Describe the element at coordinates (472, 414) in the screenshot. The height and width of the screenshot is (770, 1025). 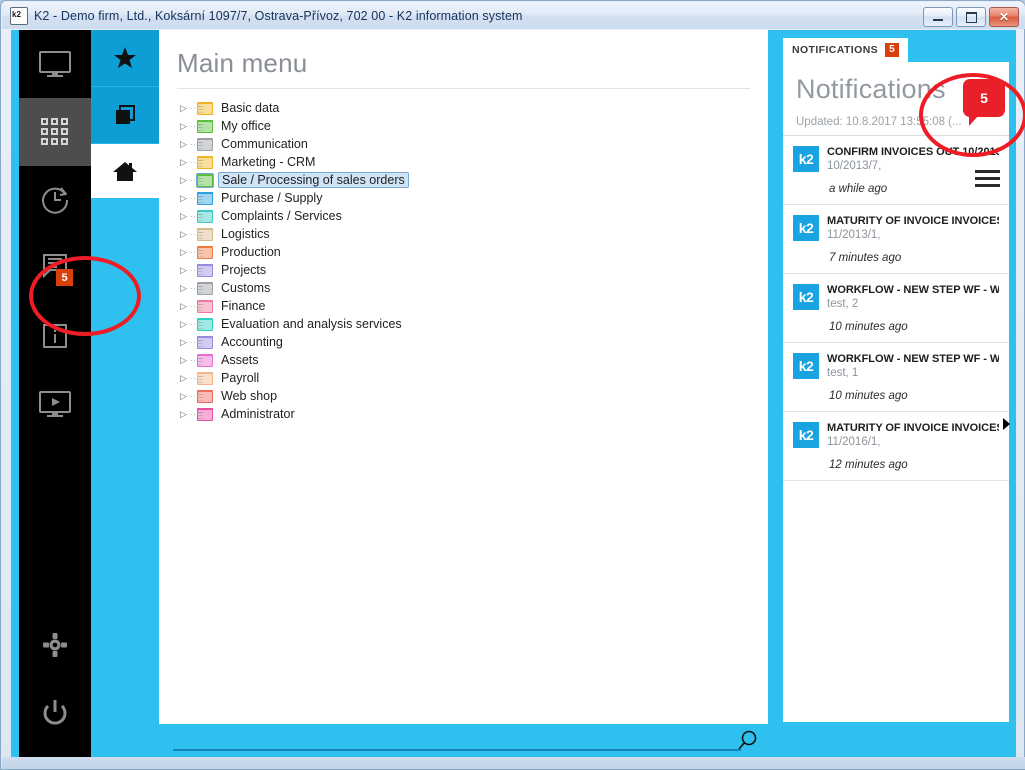
I see `tree-item: ▷ ·· Administrator` at that location.